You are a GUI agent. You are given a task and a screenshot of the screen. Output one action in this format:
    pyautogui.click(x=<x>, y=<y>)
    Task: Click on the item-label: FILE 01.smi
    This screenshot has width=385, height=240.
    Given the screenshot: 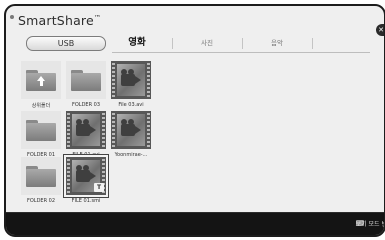 What is the action you would take?
    pyautogui.click(x=86, y=201)
    